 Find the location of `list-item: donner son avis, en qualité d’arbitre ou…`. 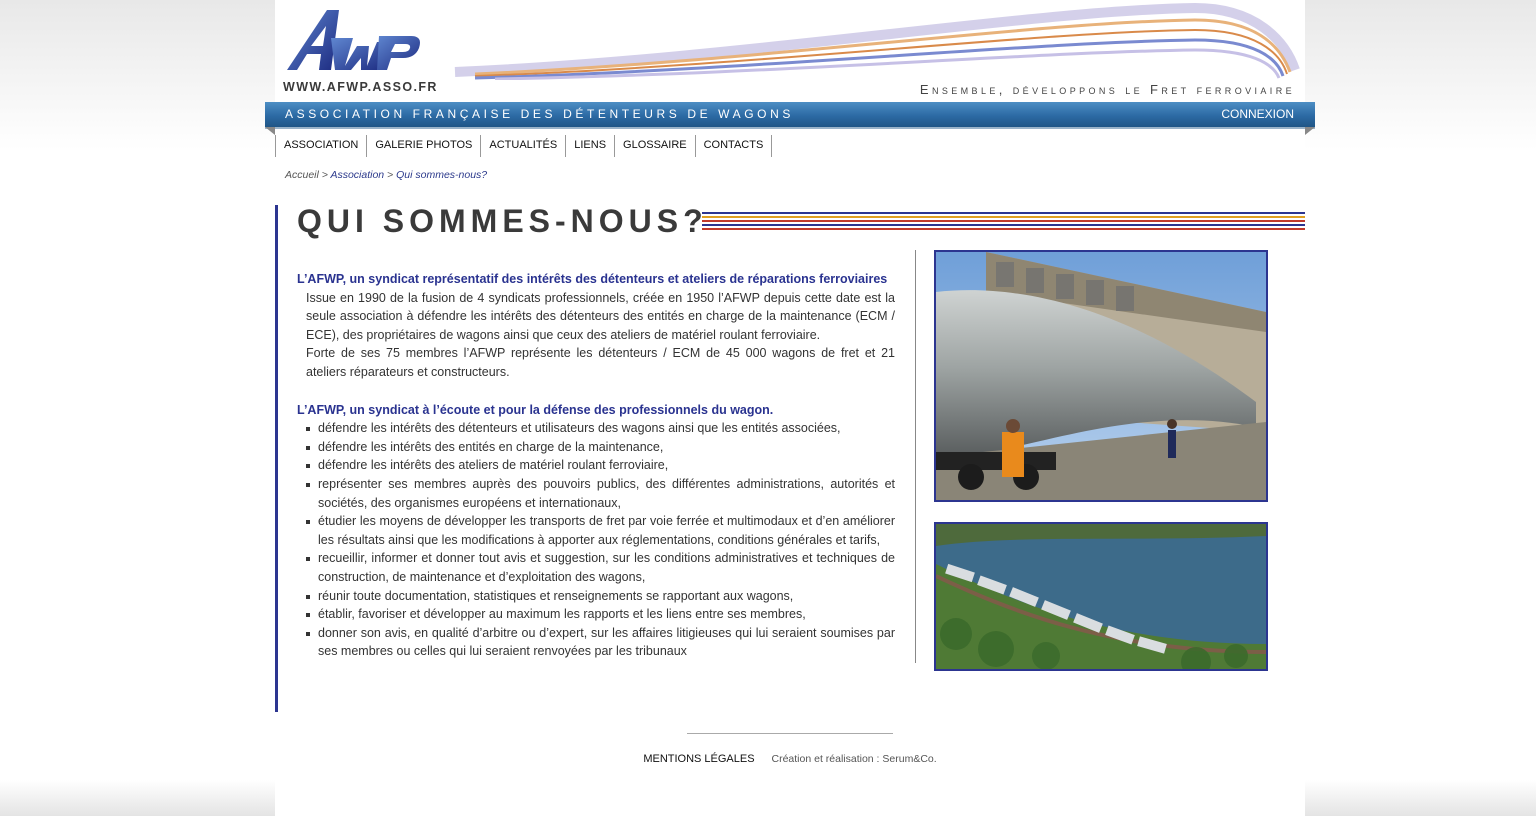

list-item: donner son avis, en qualité d’arbitre ou… is located at coordinates (596, 642).